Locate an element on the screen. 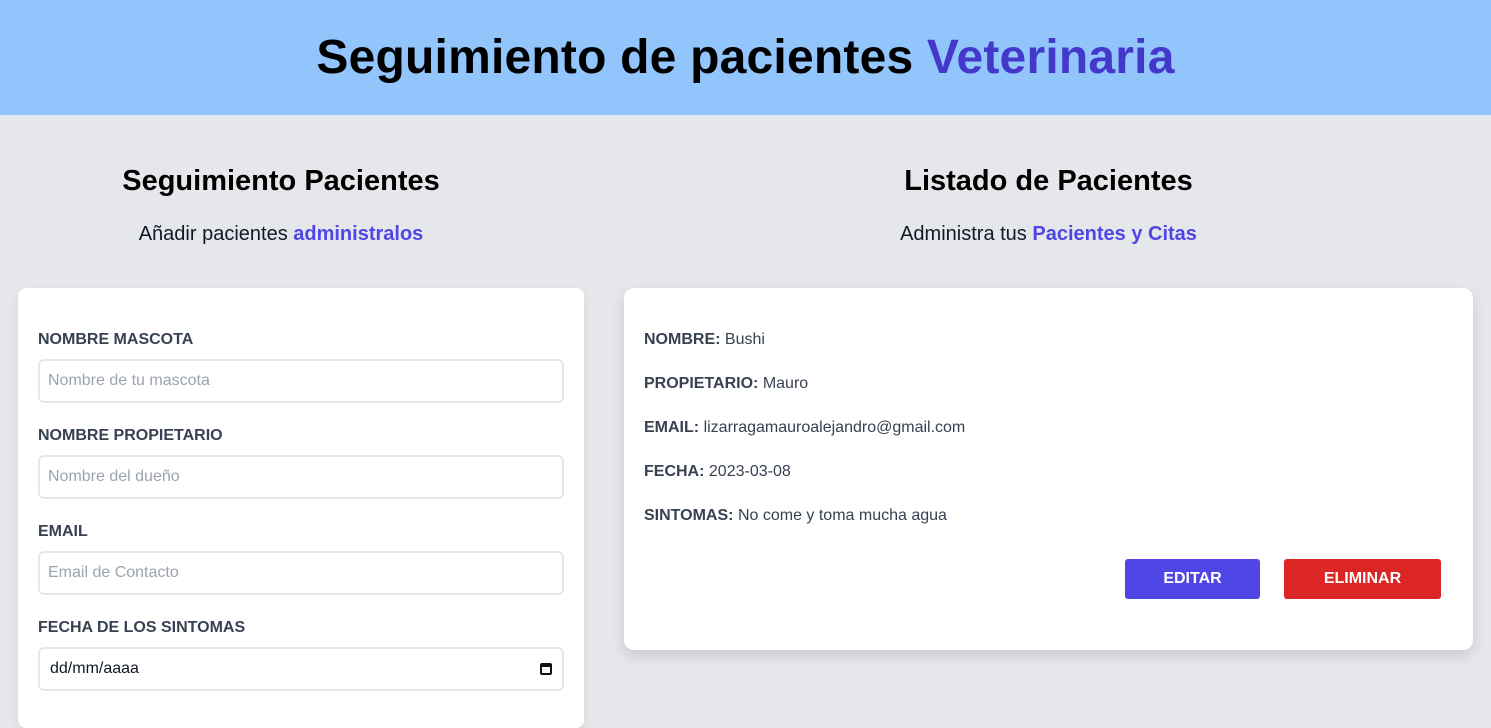 The height and width of the screenshot is (728, 1491). page-title-accent: Veterinaria is located at coordinates (1050, 57).